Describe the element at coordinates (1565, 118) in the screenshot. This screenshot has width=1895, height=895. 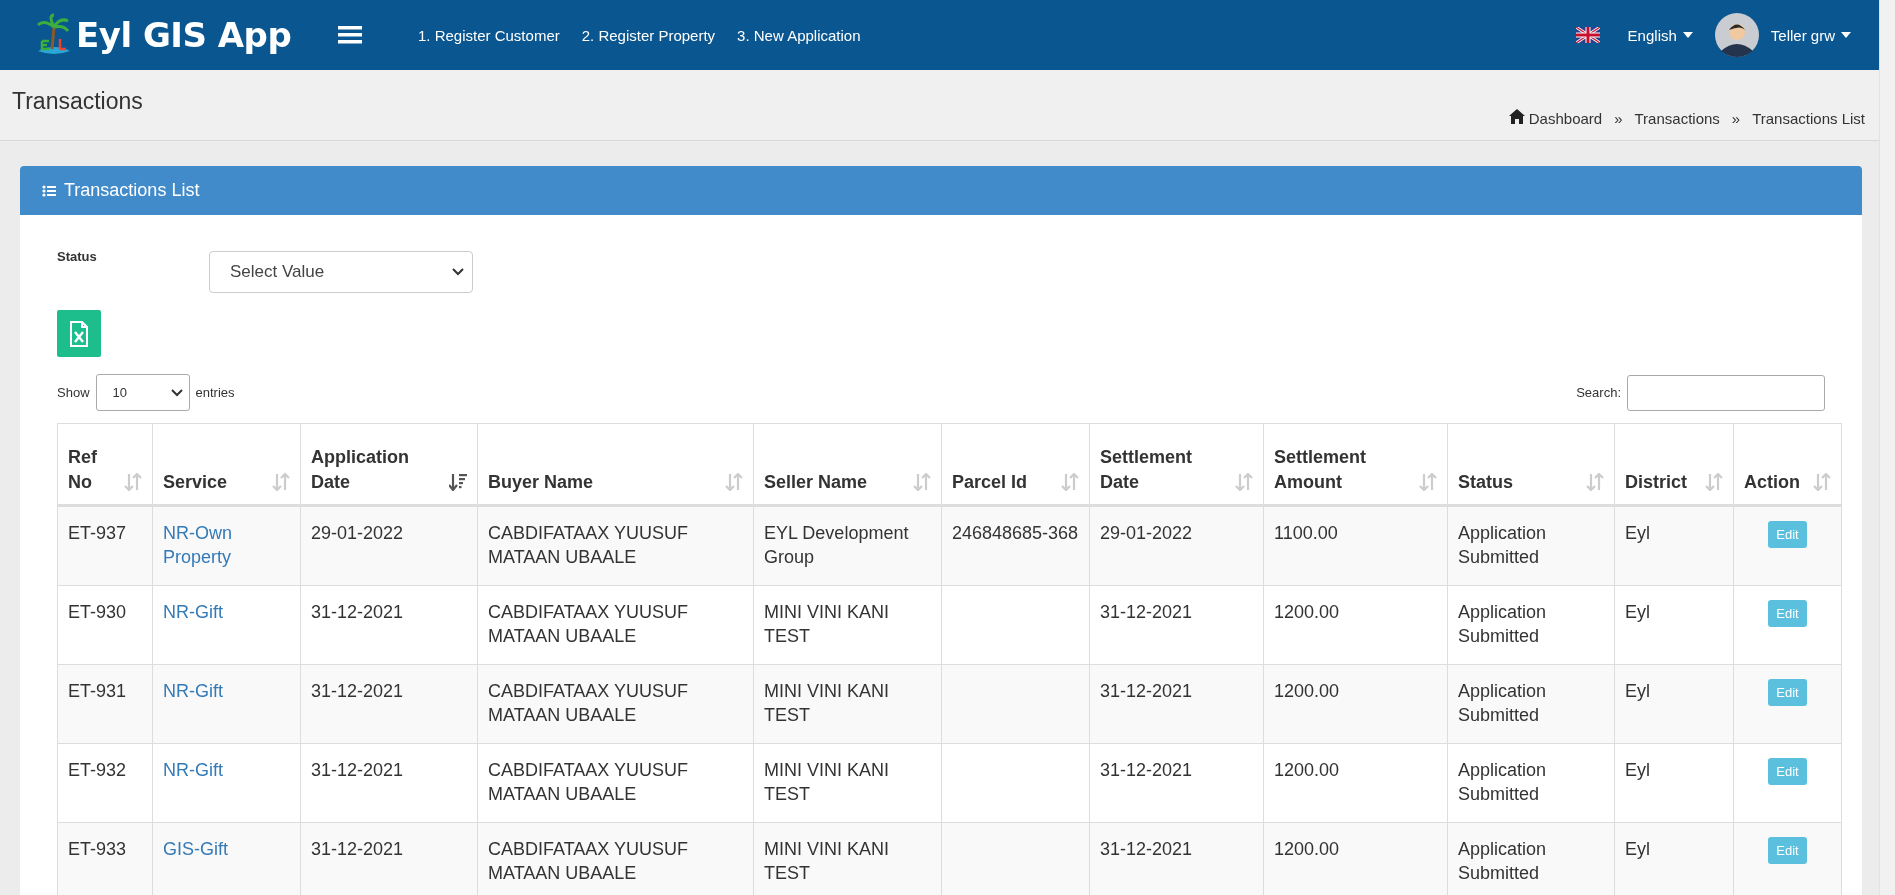
I see `breadcrumb-link: Dashboard` at that location.